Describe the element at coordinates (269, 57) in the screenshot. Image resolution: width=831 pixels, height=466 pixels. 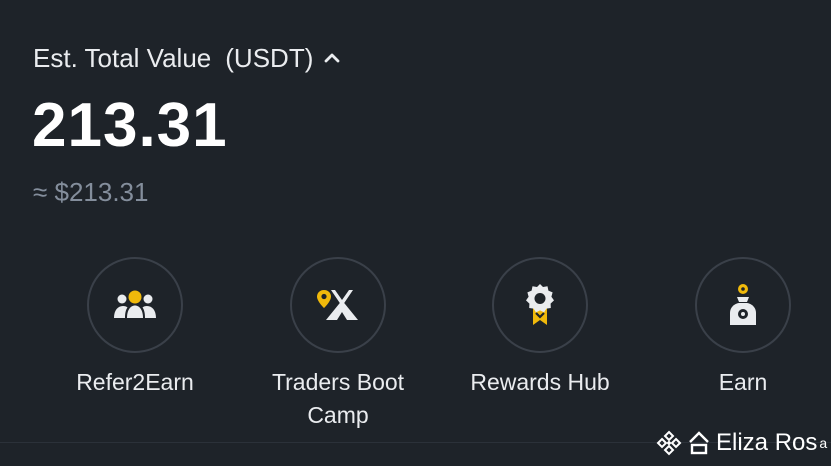
I see `currency-label: (USDT)` at that location.